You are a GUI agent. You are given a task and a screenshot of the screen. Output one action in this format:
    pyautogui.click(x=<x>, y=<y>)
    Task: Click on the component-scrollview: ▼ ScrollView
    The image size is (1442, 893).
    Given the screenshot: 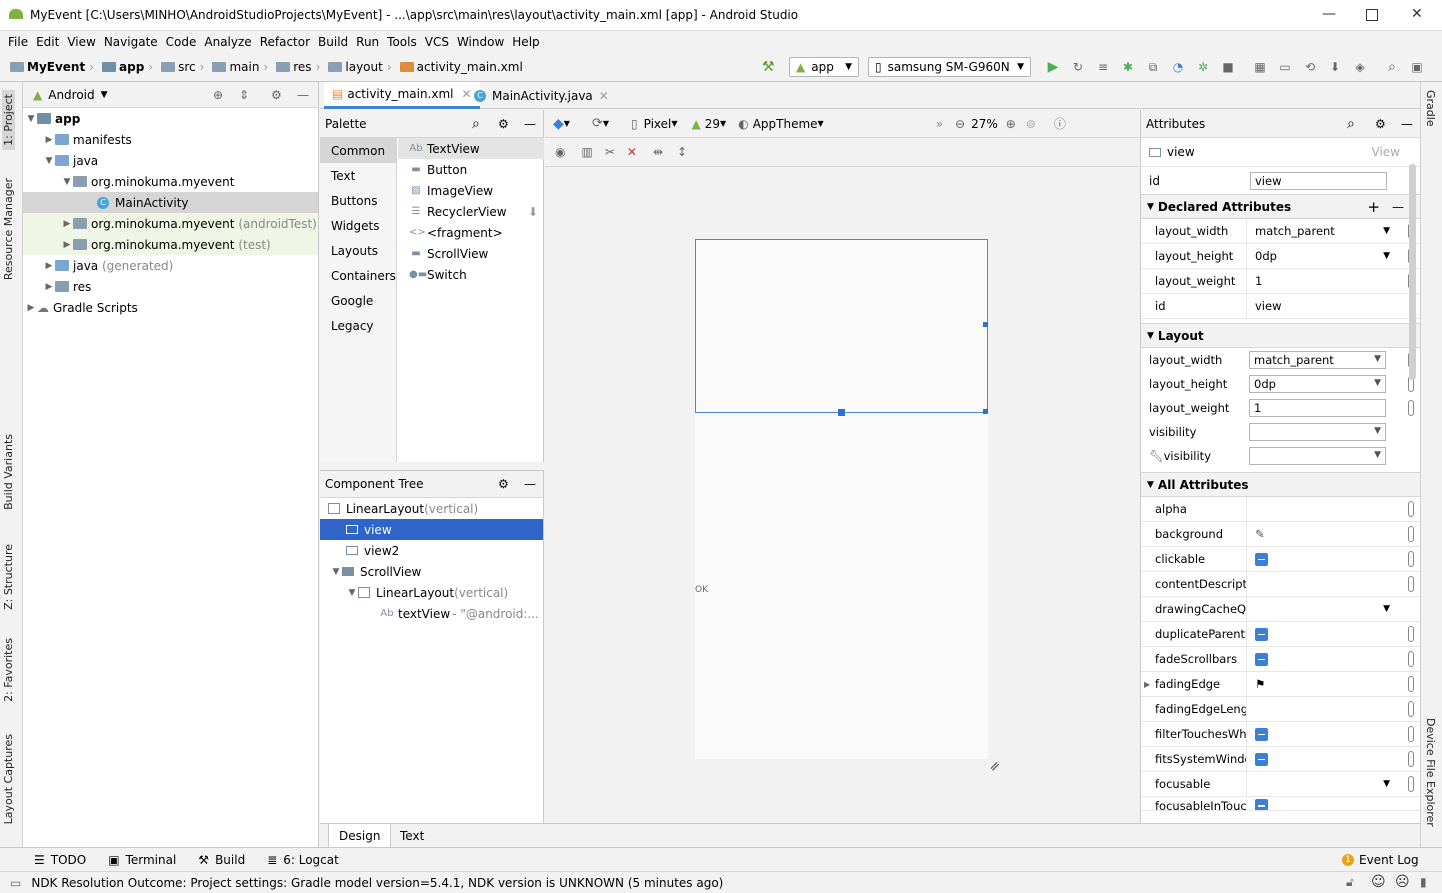 What is the action you would take?
    pyautogui.click(x=431, y=571)
    